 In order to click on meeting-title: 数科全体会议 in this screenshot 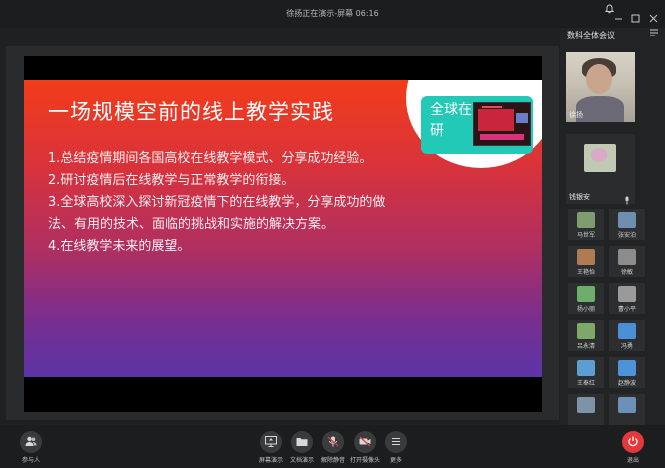, I will do `click(591, 35)`.